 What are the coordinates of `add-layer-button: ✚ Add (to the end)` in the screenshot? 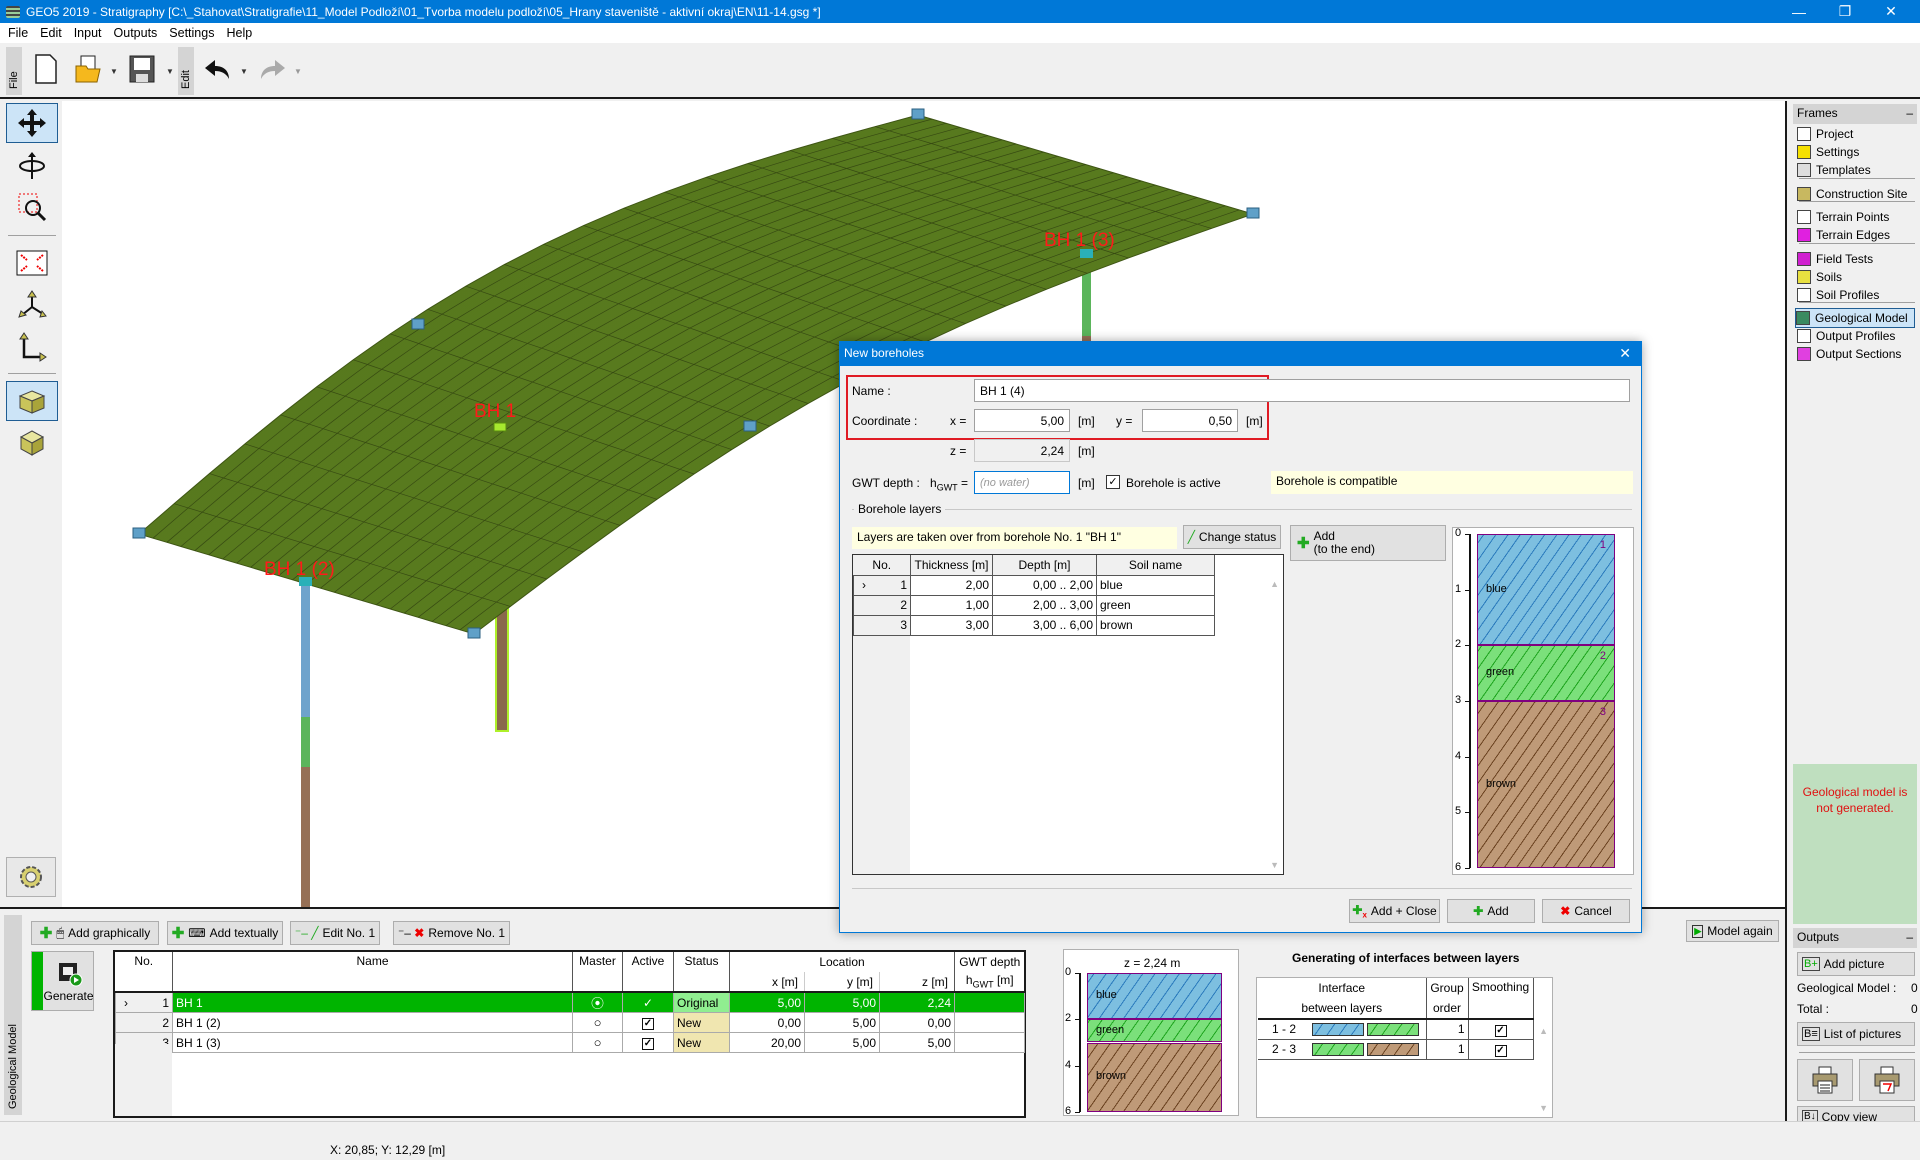 It's located at (1368, 543).